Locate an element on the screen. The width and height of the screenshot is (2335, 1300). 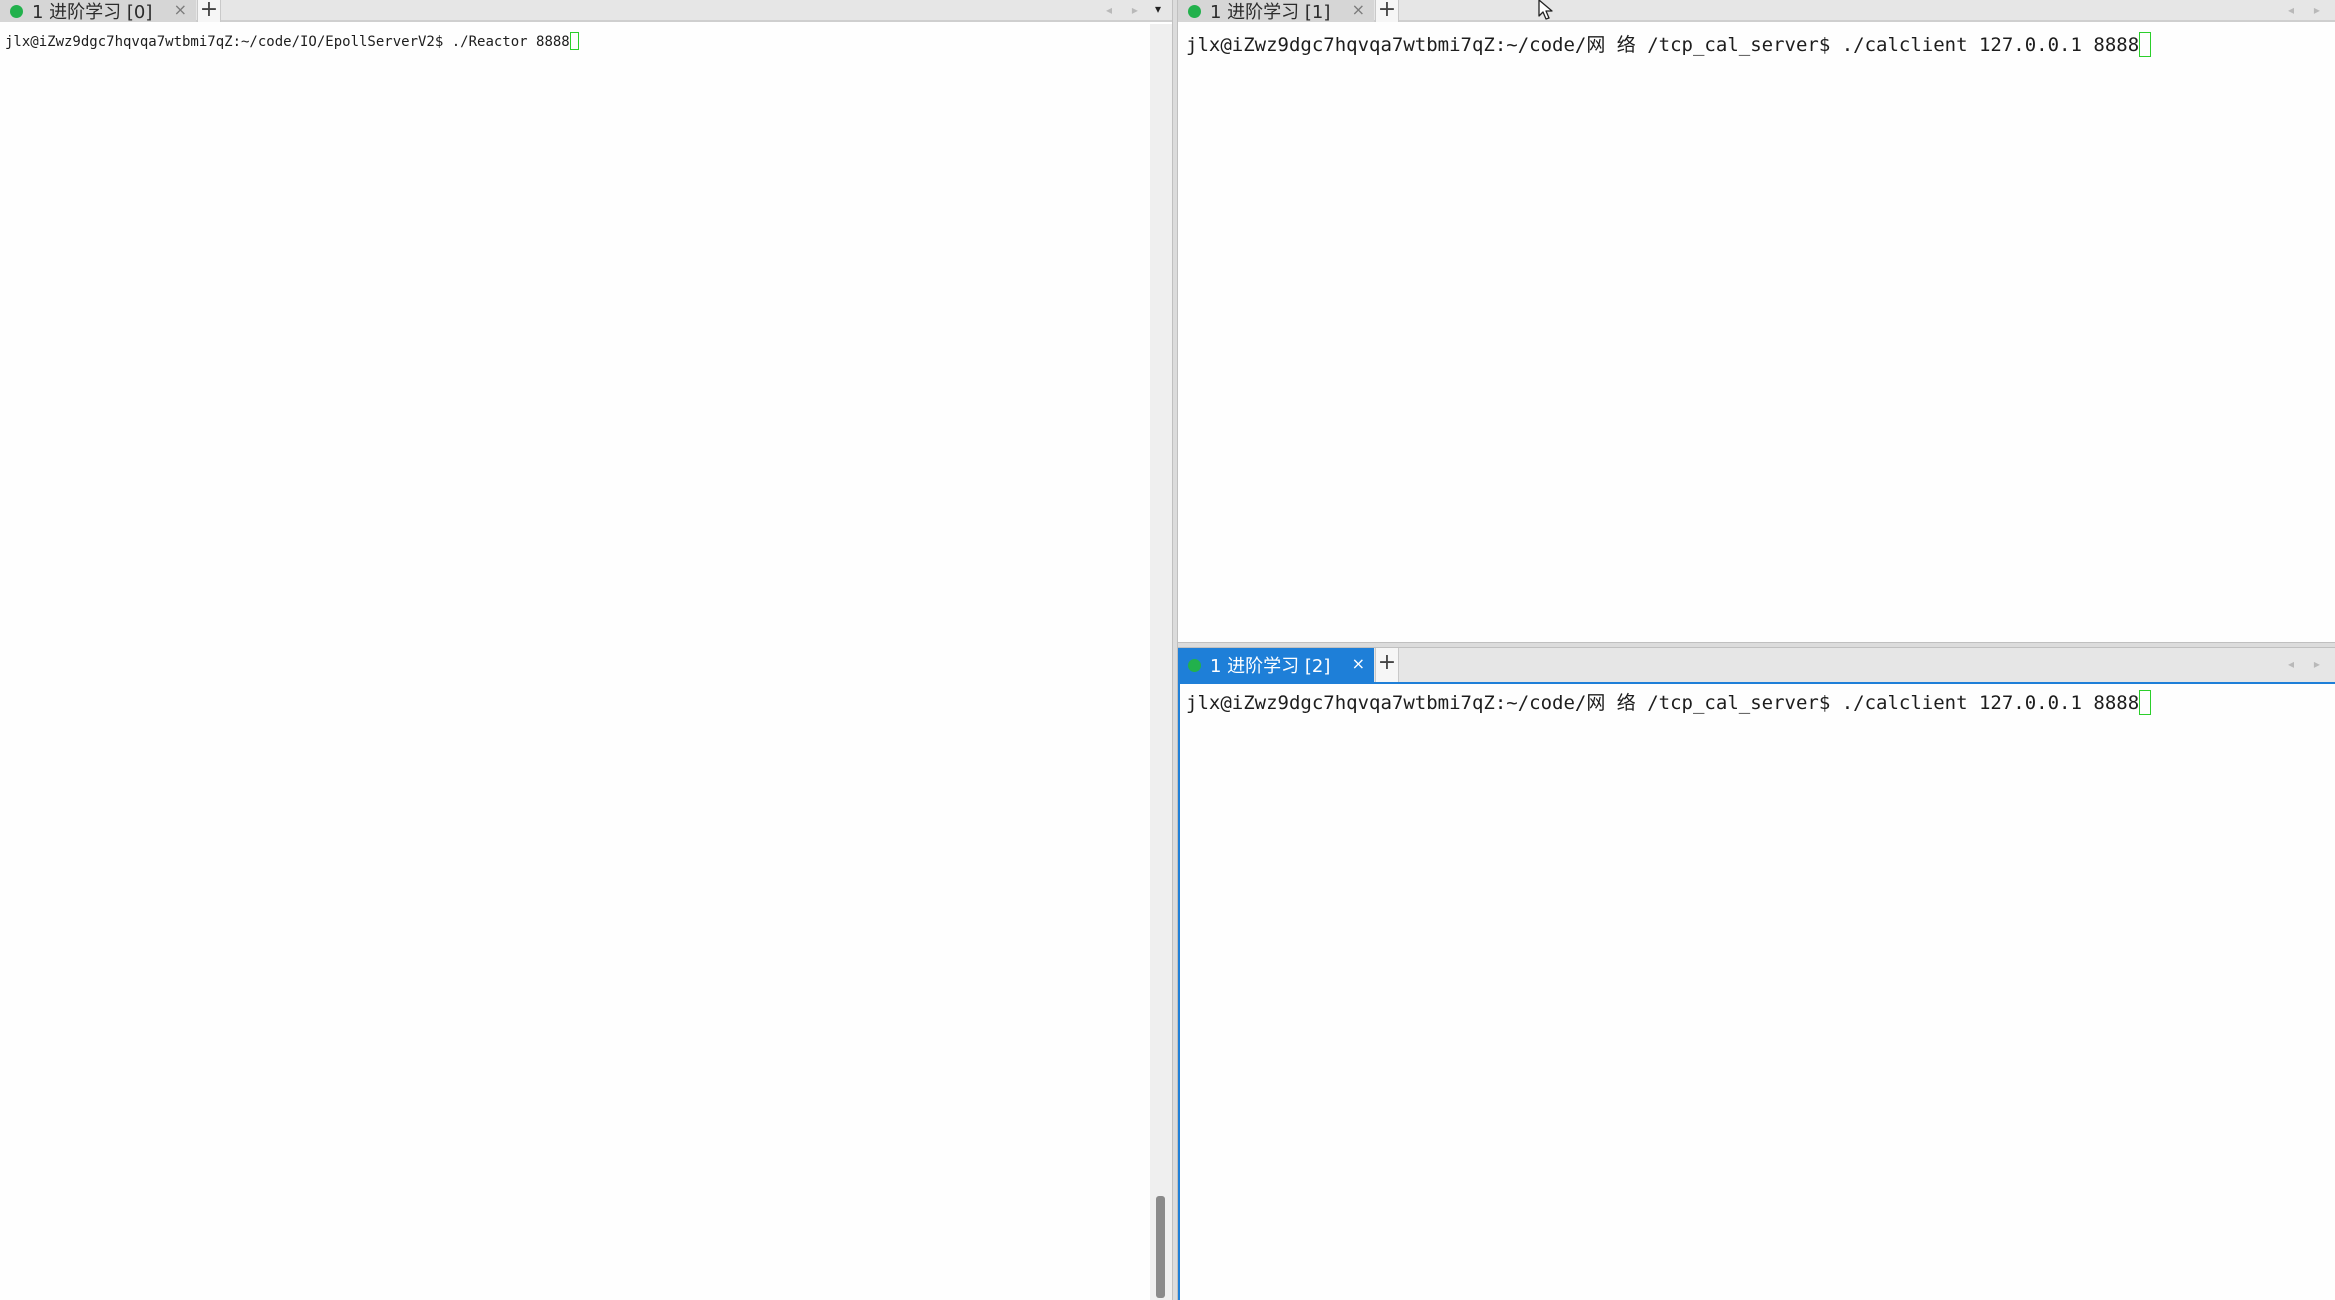
left-tabbar: 1 进阶学习 [0] × + ◂ ▸ ▾ is located at coordinates (586, 11).